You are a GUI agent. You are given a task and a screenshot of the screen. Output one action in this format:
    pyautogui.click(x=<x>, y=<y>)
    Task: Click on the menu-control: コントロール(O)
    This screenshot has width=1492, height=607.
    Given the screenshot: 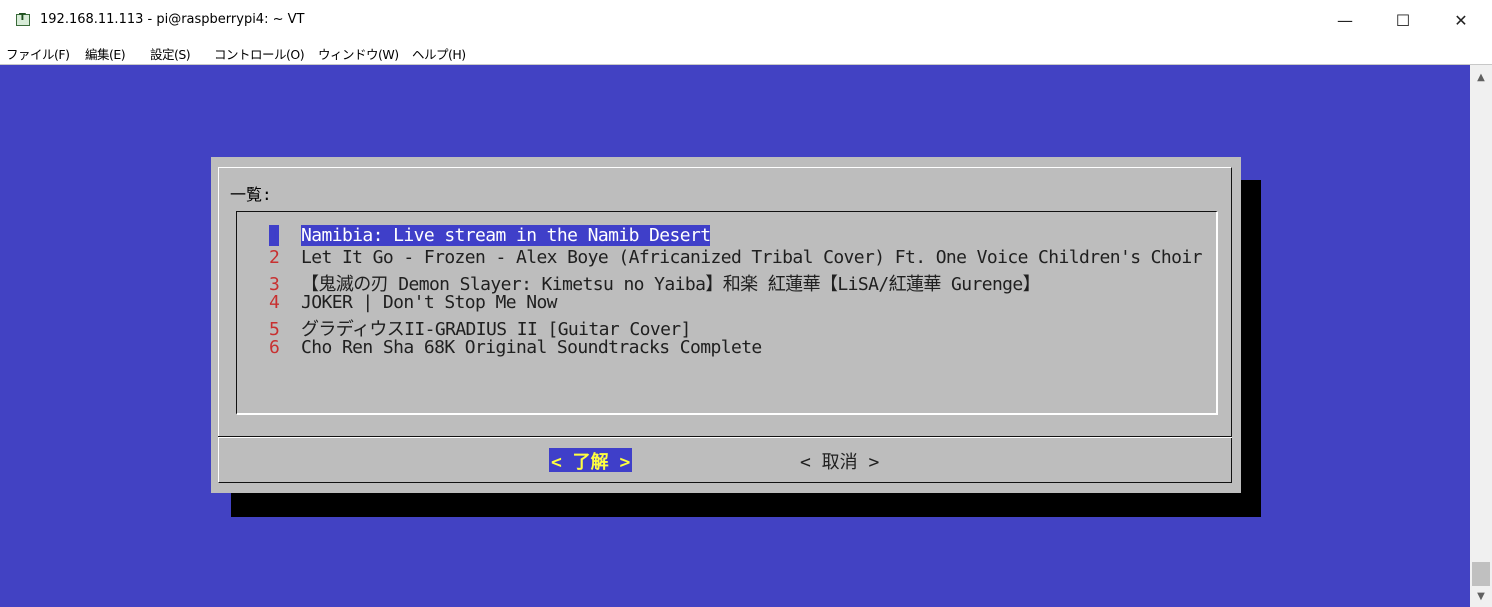 What is the action you would take?
    pyautogui.click(x=259, y=53)
    